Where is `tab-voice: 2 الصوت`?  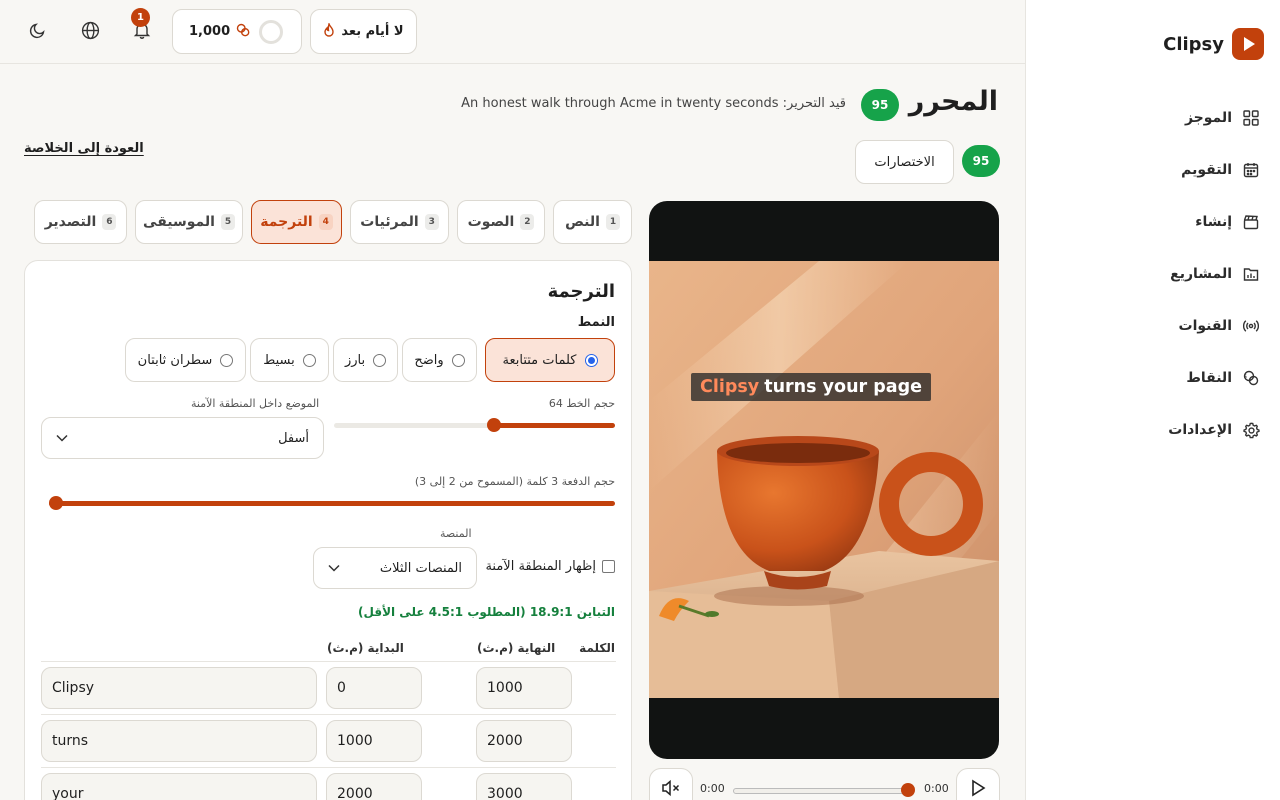 tab-voice: 2 الصوت is located at coordinates (501, 222).